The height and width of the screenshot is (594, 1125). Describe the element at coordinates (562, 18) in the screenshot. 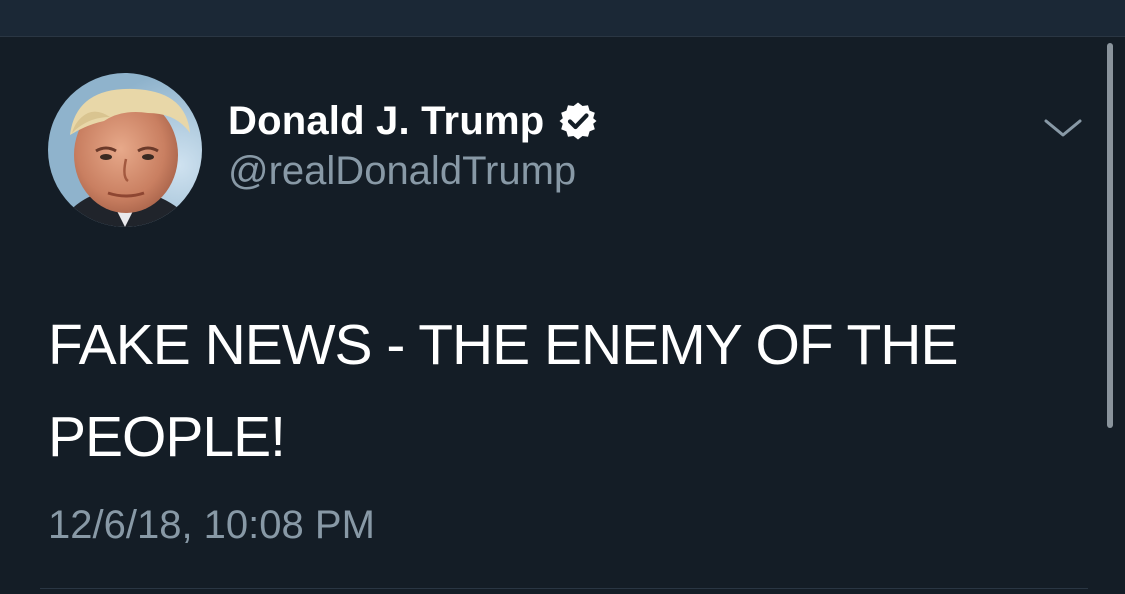

I see `top-bar` at that location.